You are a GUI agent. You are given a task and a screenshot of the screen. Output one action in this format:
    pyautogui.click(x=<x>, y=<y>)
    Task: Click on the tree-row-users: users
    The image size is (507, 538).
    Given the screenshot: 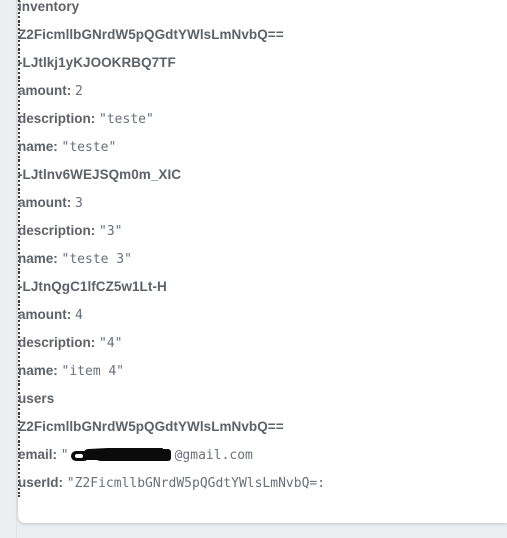 What is the action you would take?
    pyautogui.click(x=262, y=399)
    